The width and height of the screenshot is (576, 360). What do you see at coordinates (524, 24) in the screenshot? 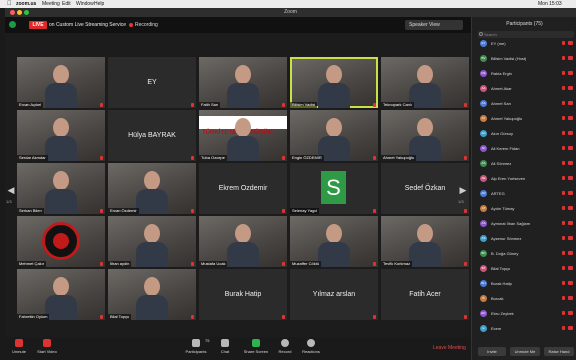
I see `participants-panel-title: Participants (75)` at bounding box center [524, 24].